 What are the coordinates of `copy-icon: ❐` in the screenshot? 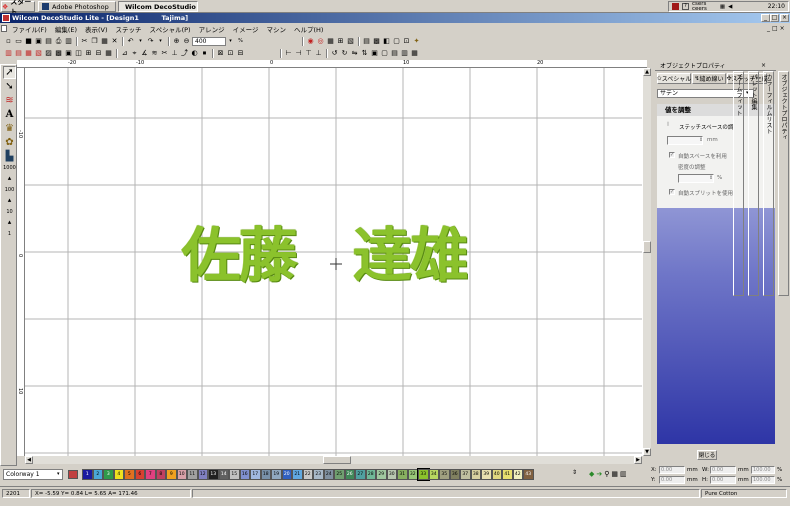 It's located at (94, 41).